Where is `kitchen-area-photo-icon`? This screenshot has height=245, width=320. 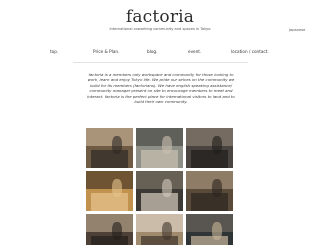
kitchen-area-photo-icon is located at coordinates (159, 229).